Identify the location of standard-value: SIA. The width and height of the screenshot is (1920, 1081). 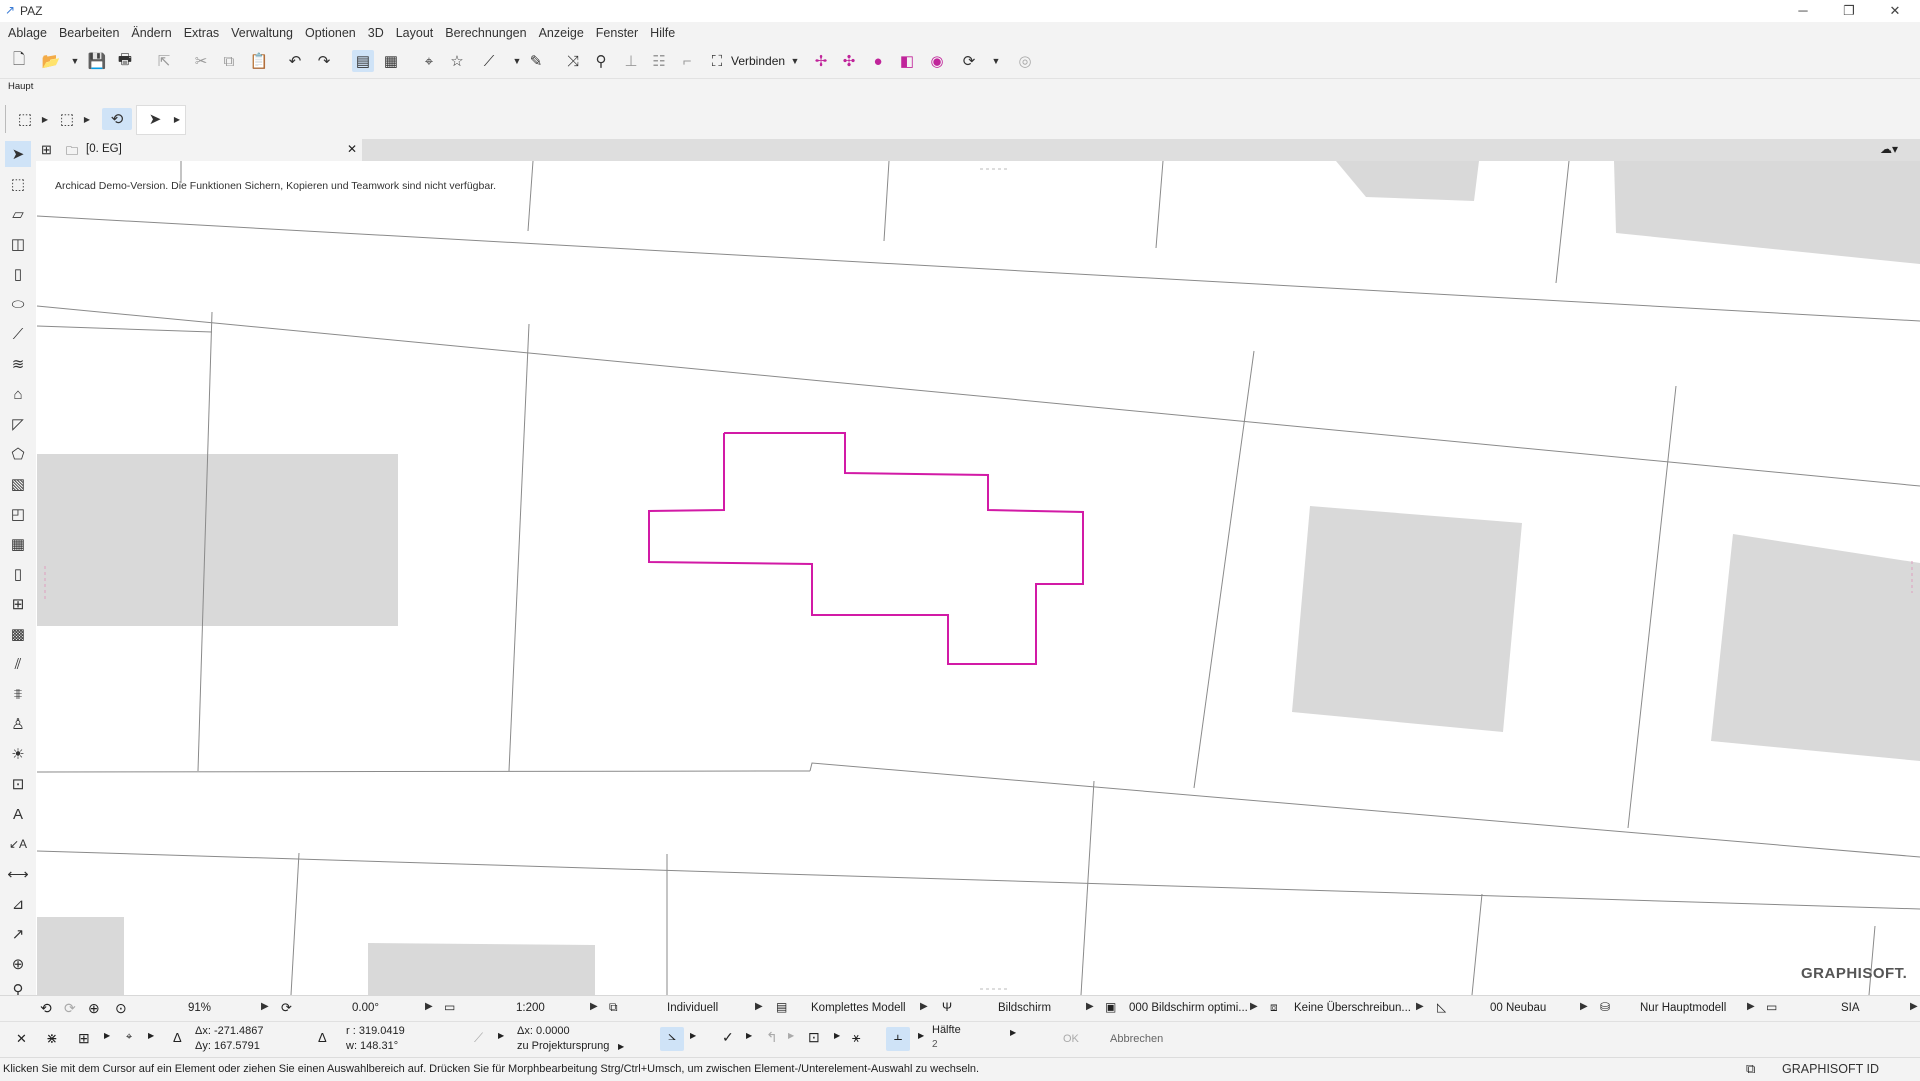
(1850, 1008).